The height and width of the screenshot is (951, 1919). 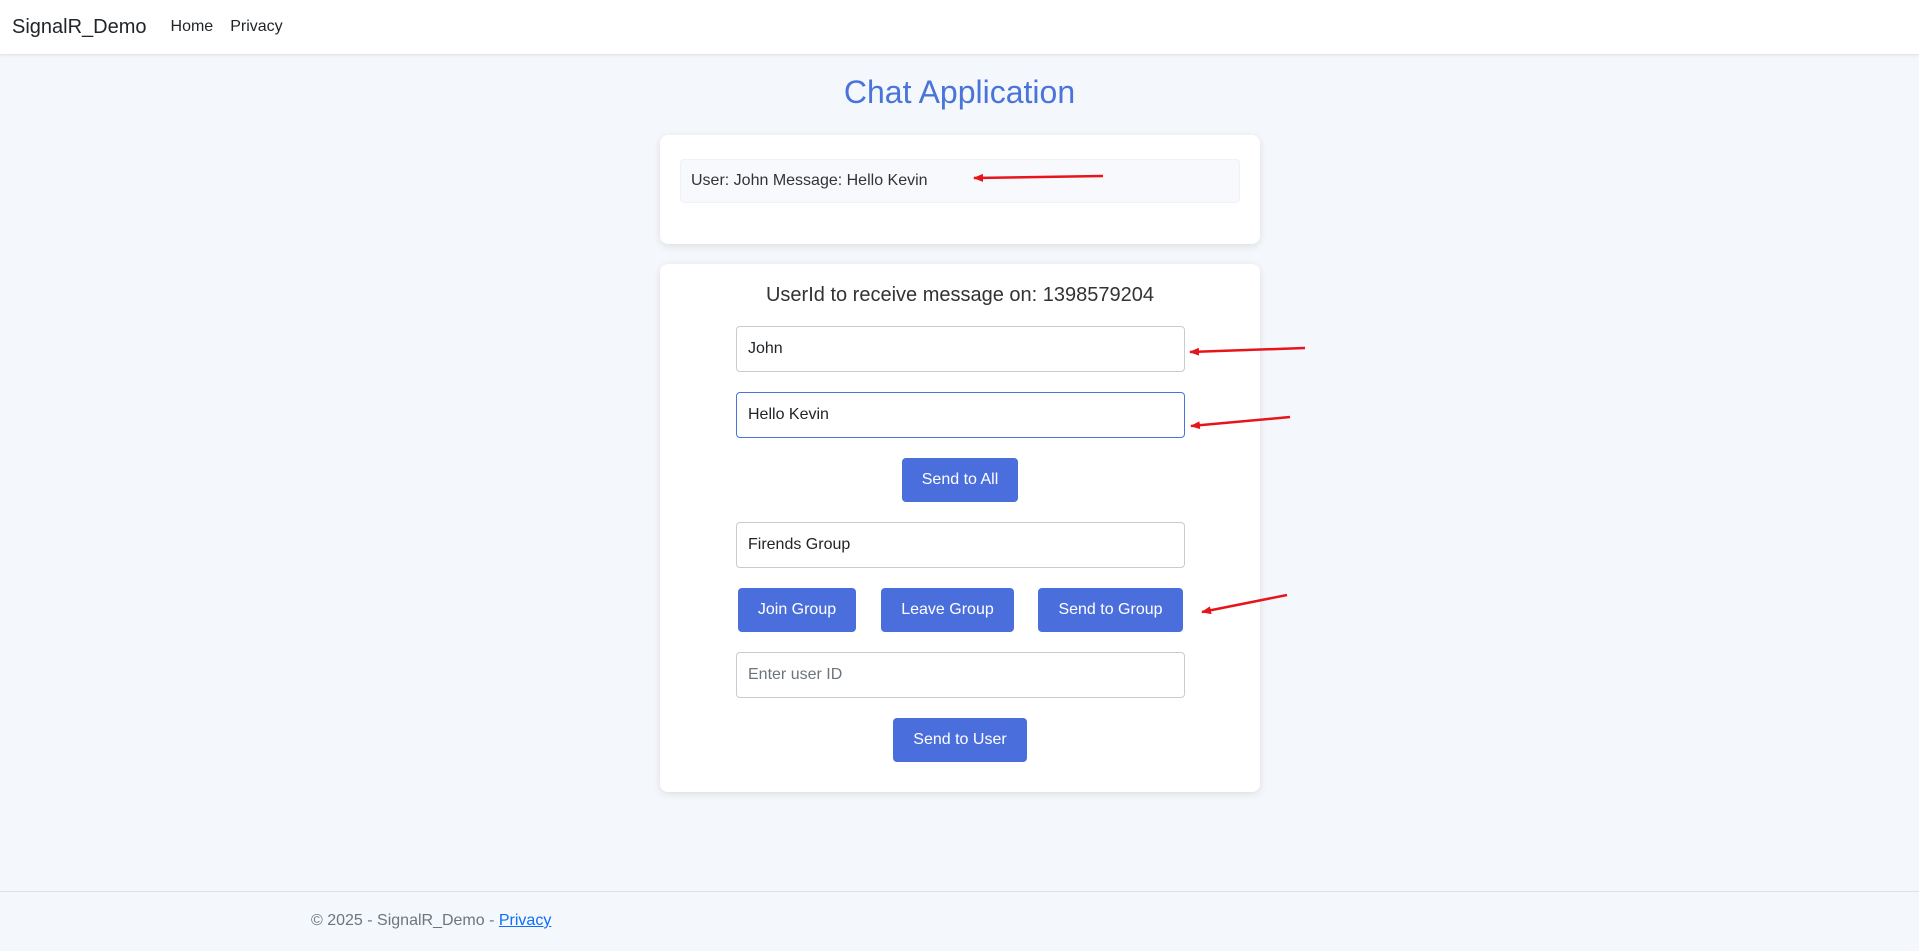 I want to click on top-navbar: SignalR_Demo Home Privacy, so click(x=959, y=27).